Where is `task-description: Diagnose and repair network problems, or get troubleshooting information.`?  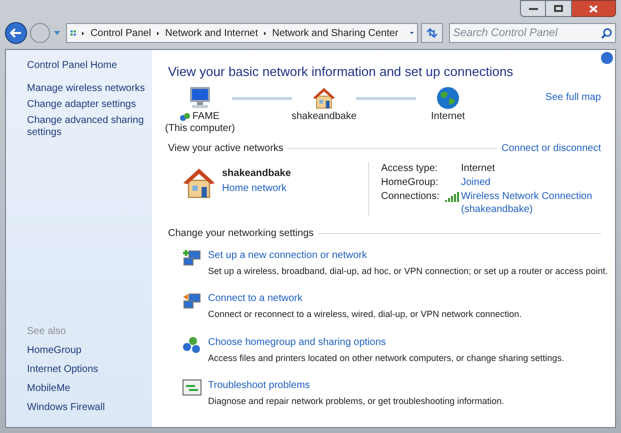
task-description: Diagnose and repair network problems, or get troubleshooting information. is located at coordinates (356, 401).